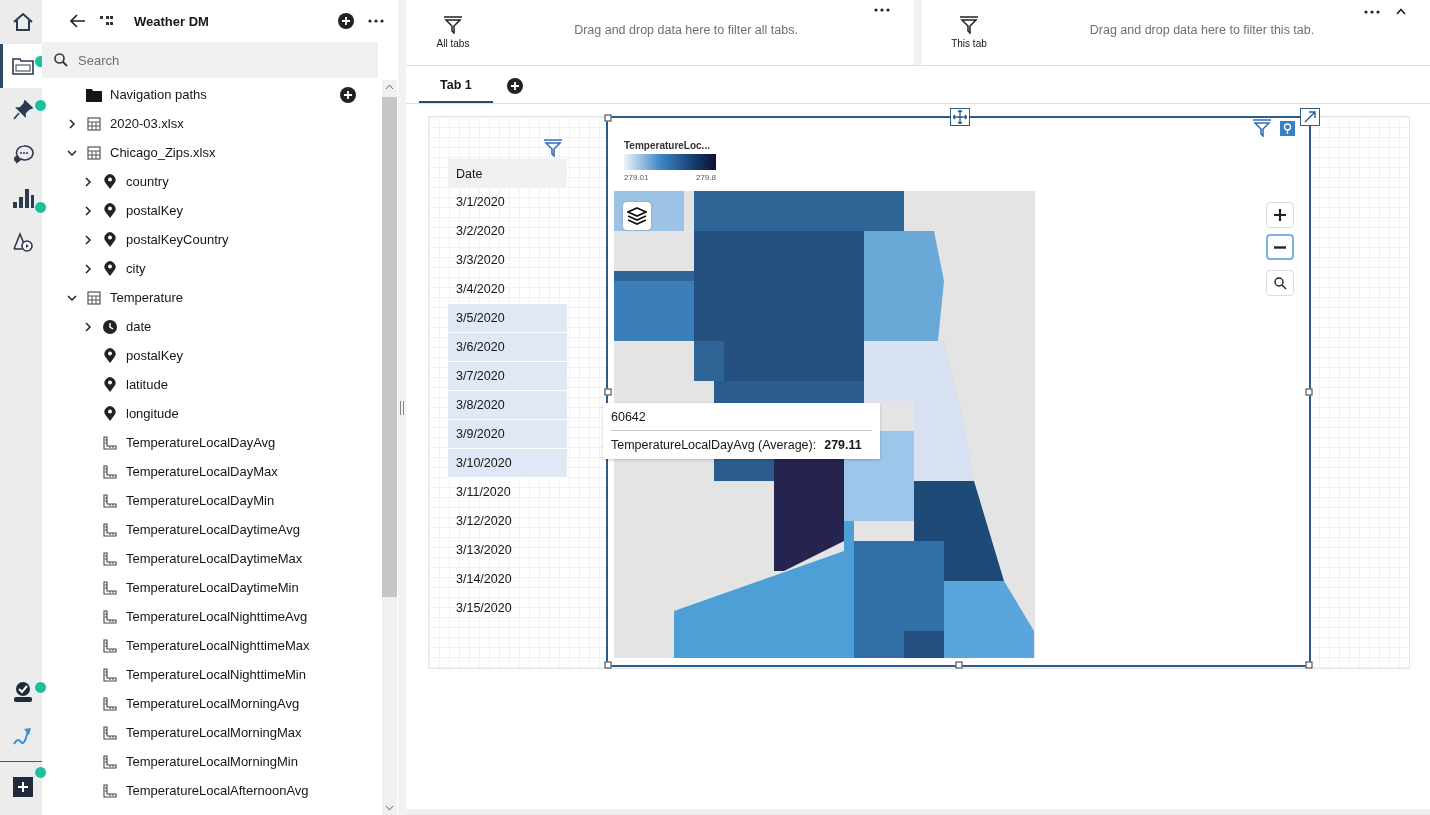 The width and height of the screenshot is (1430, 815). I want to click on layers-icon, so click(637, 216).